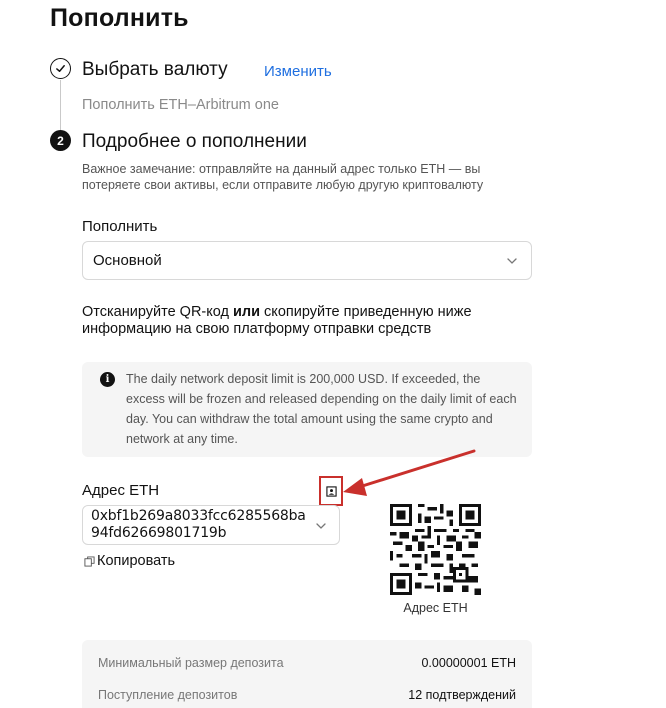 The width and height of the screenshot is (666, 708). What do you see at coordinates (246, 312) in the screenshot?
I see `scan-instructions-bold: или` at bounding box center [246, 312].